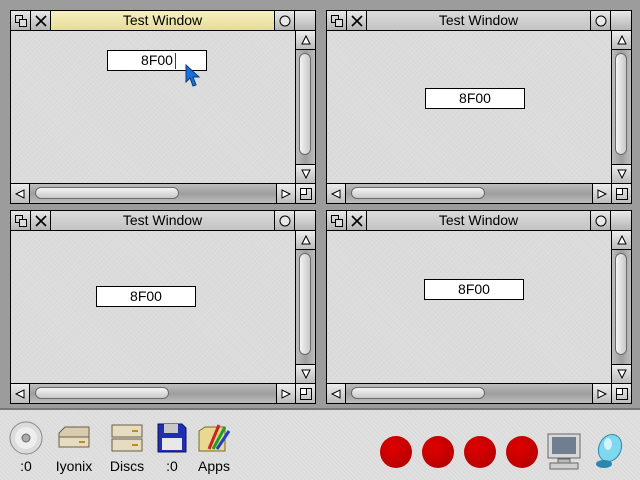 The width and height of the screenshot is (640, 480). I want to click on iconbar-discs: Discs, so click(127, 450).